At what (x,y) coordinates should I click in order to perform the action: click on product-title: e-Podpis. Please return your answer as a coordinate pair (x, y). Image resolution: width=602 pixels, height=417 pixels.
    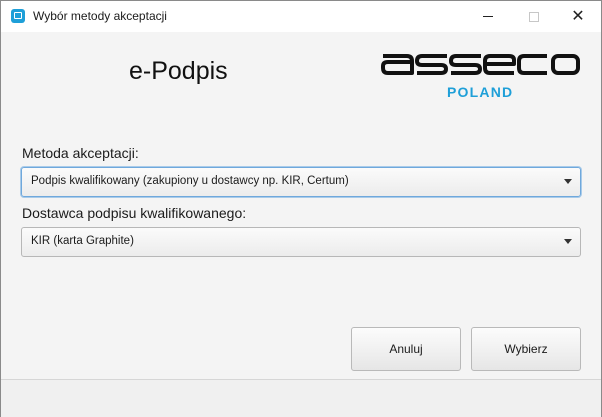
    Looking at the image, I should click on (178, 71).